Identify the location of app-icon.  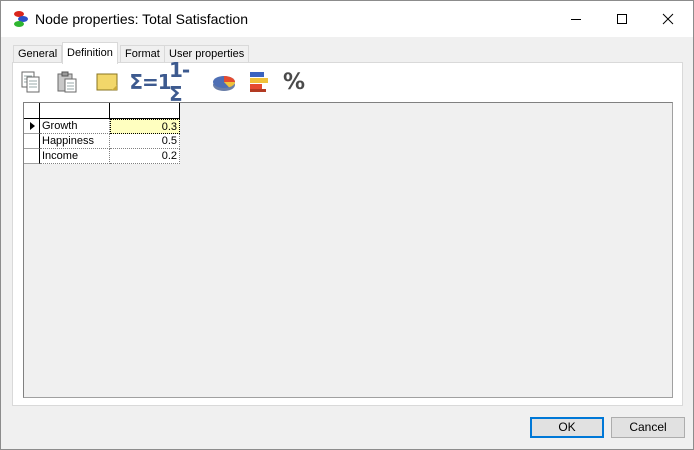
(21, 19).